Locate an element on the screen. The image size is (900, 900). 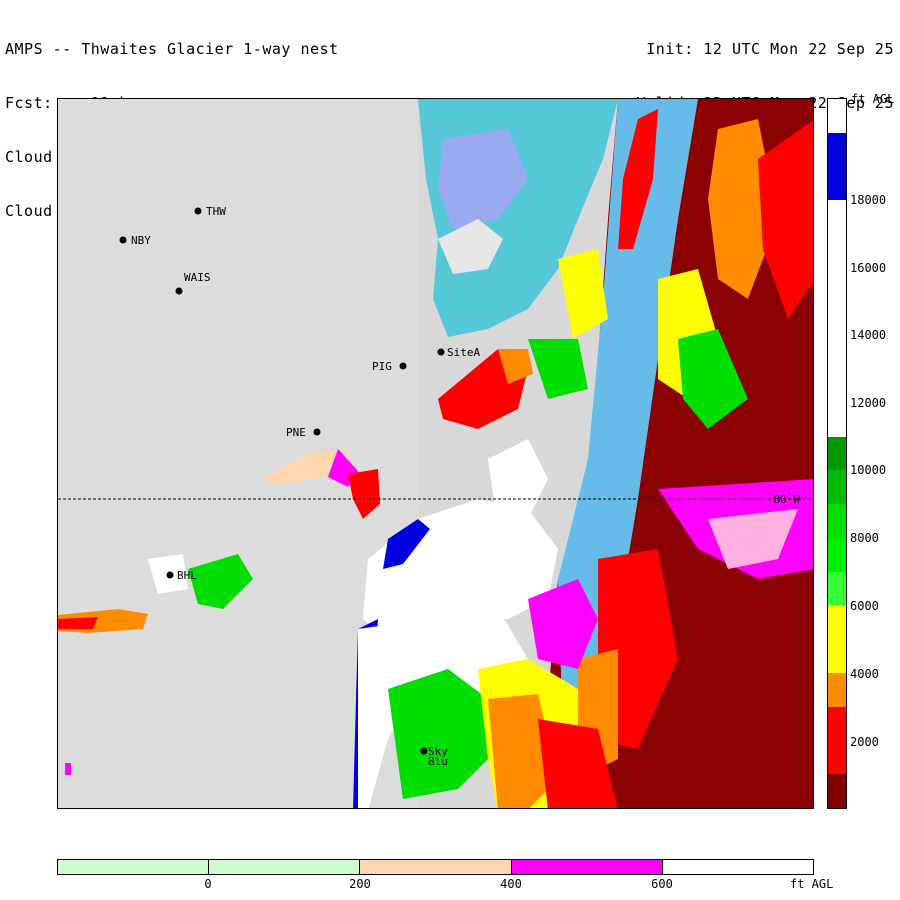
hbar-tick-0: 0 is located at coordinates (208, 884).